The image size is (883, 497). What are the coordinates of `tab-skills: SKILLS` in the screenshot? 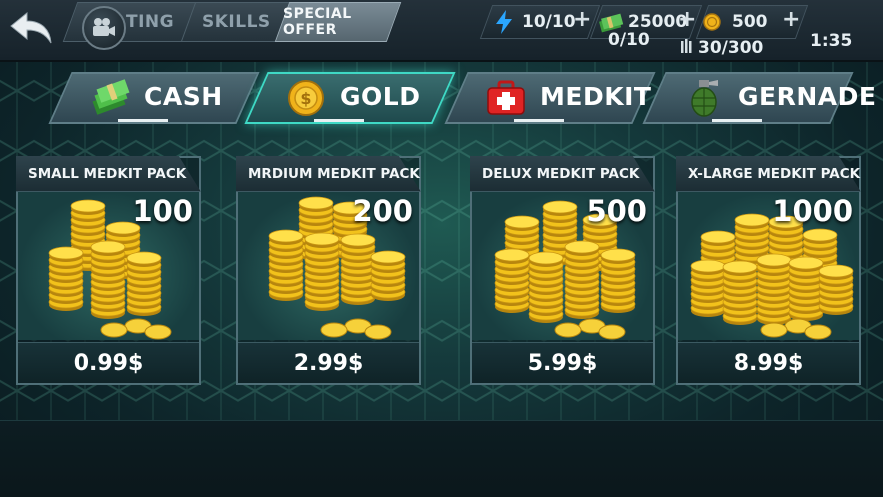 It's located at (236, 22).